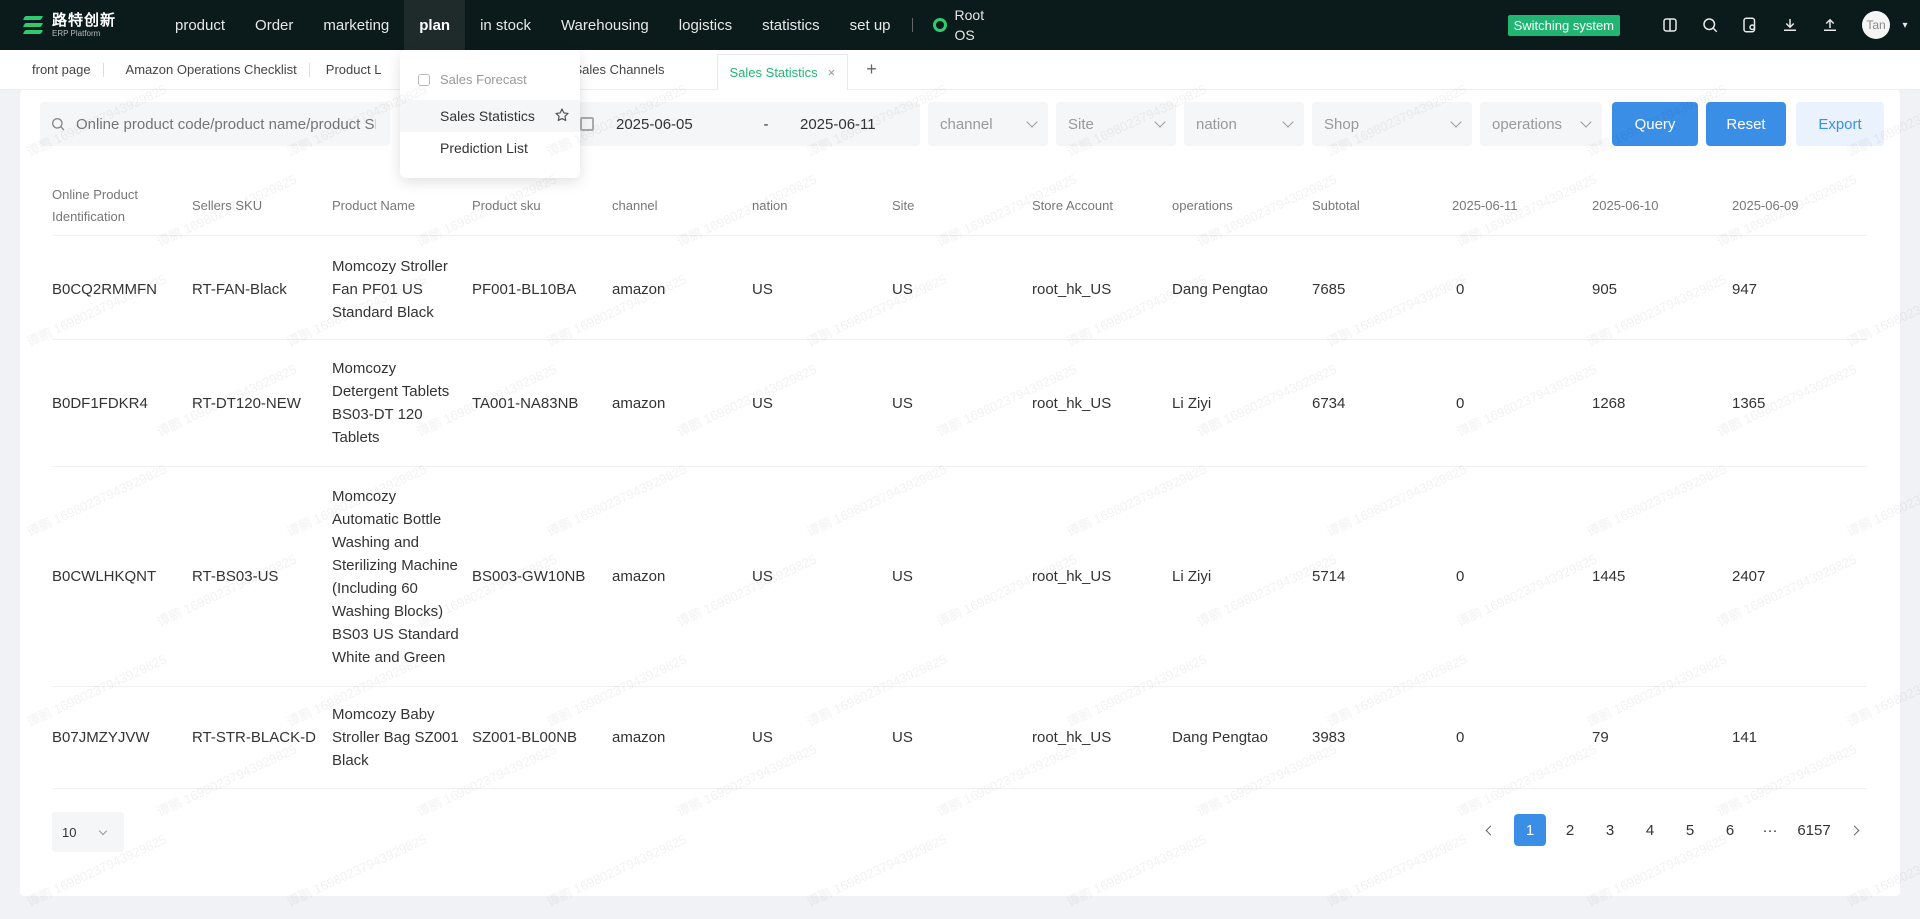  Describe the element at coordinates (1814, 830) in the screenshot. I see `last-page-button: 6157` at that location.